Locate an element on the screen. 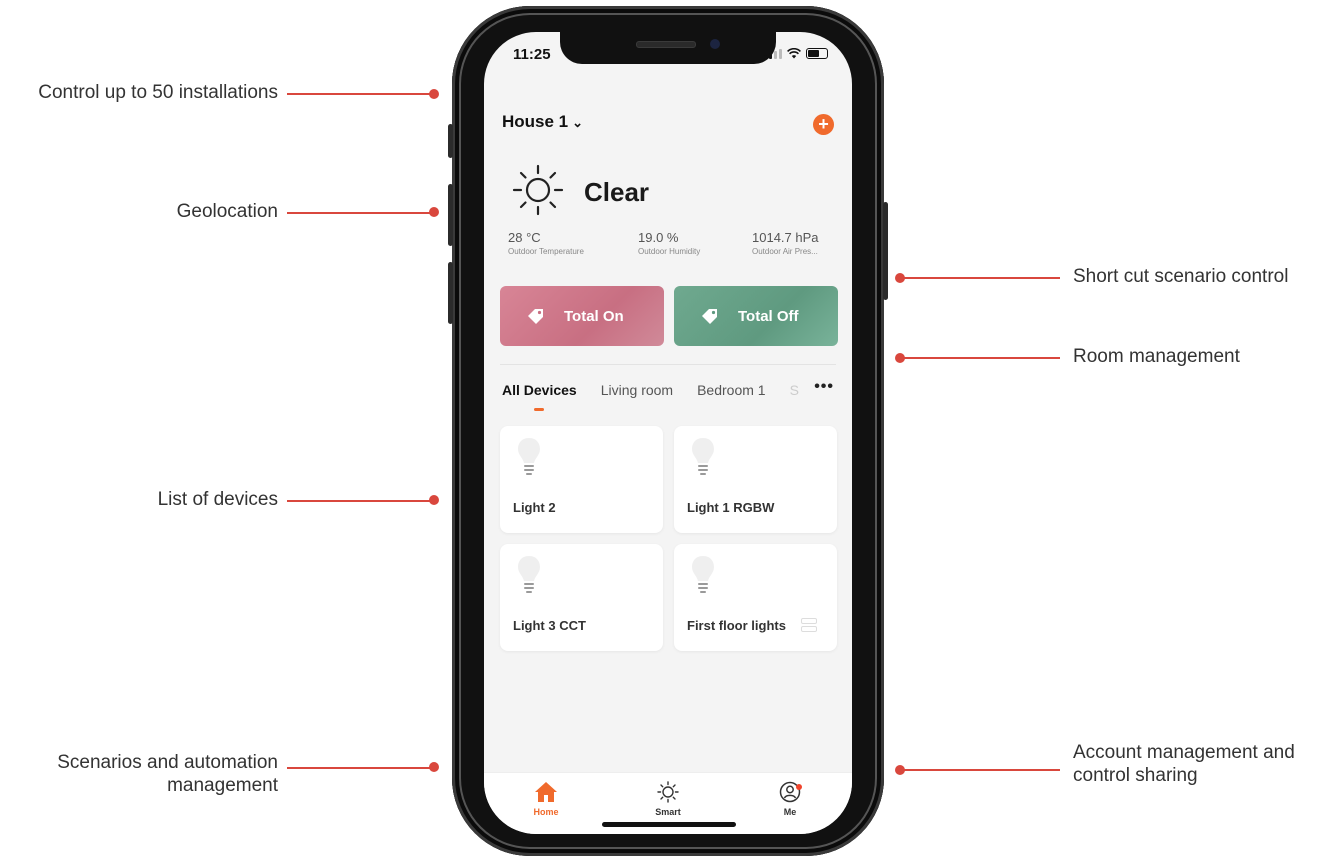 This screenshot has width=1343, height=858. active-tab-indicator is located at coordinates (539, 409).